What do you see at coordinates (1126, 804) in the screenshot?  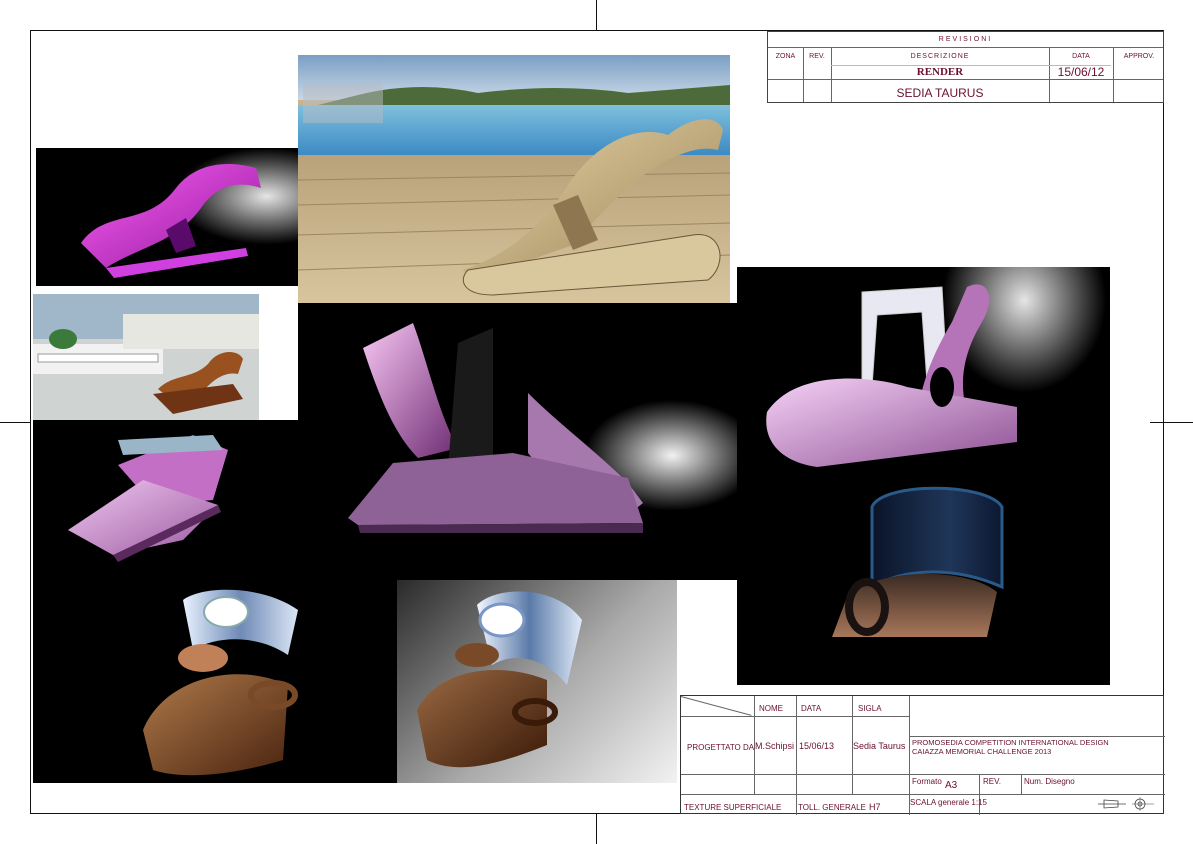 I see `projection-symbol-icon` at bounding box center [1126, 804].